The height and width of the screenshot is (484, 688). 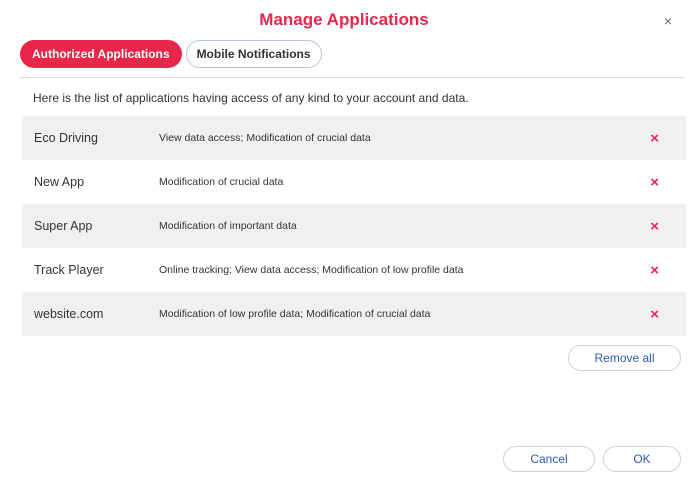 I want to click on app-name: Eco Driving, so click(x=66, y=138).